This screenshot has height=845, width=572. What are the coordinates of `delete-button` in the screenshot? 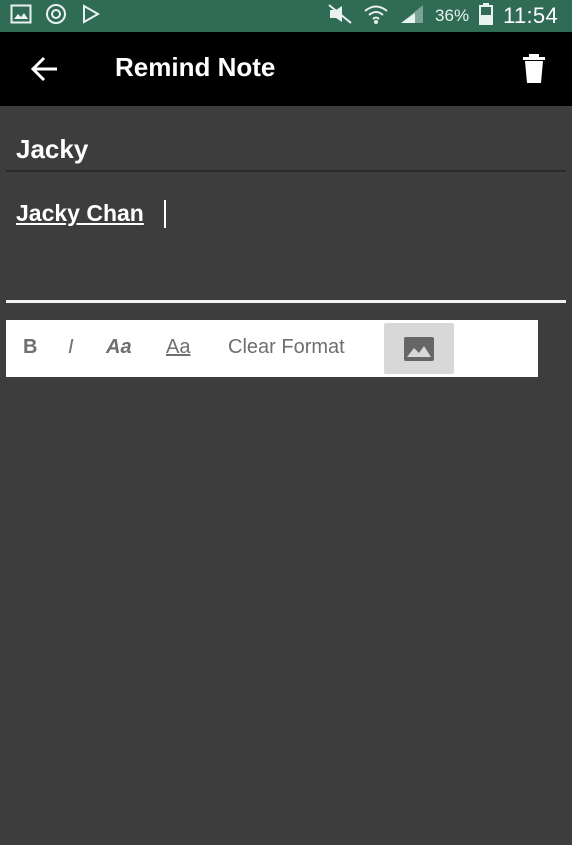 It's located at (534, 68).